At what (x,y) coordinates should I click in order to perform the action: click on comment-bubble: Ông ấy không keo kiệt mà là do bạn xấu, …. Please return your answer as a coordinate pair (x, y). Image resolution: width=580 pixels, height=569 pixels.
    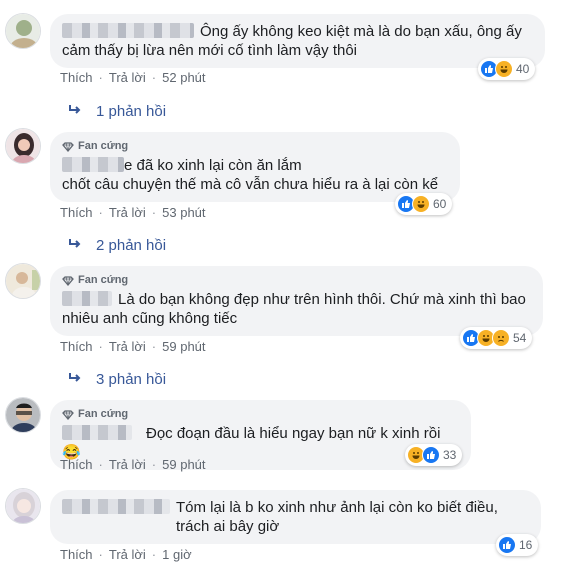
    Looking at the image, I should click on (297, 41).